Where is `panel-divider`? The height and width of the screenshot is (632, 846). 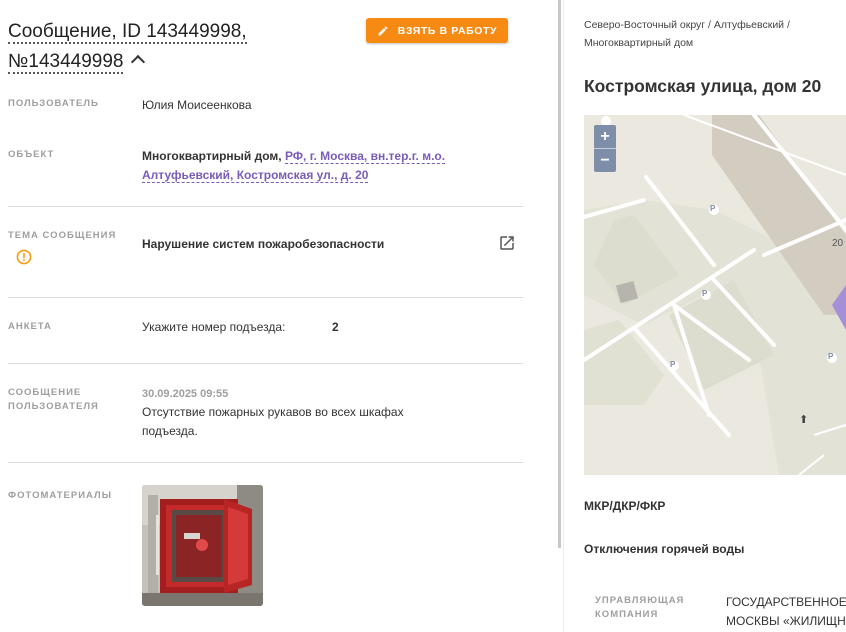 panel-divider is located at coordinates (563, 316).